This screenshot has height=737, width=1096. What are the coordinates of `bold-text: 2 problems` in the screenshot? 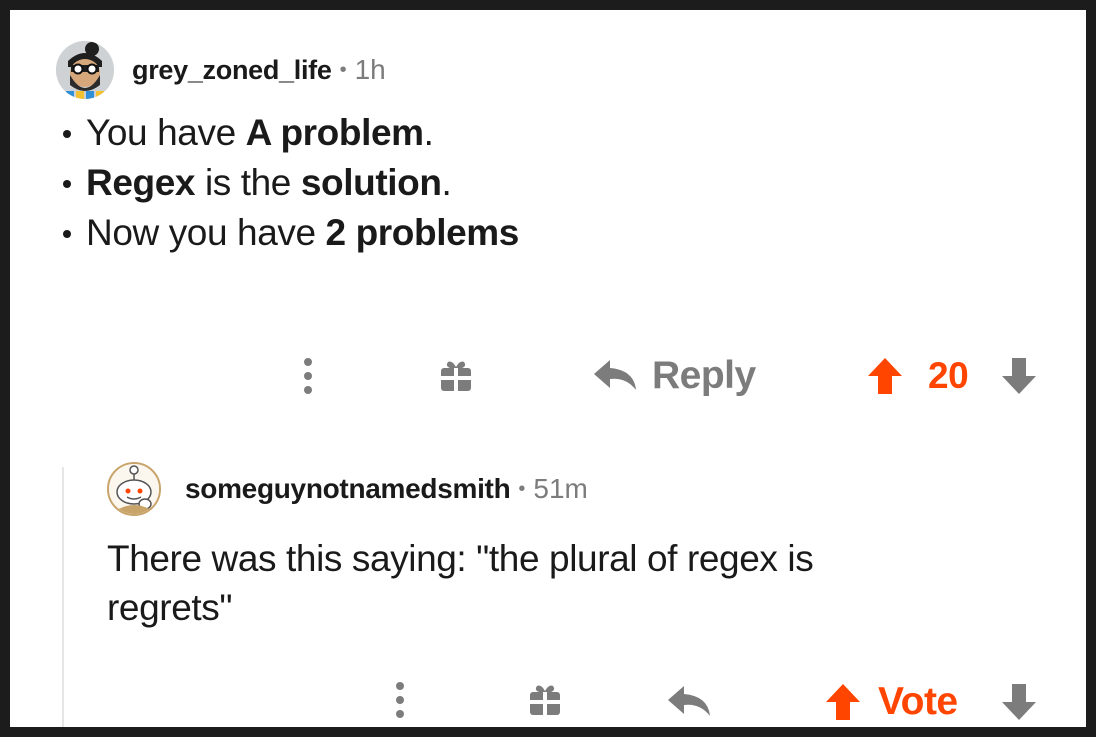 It's located at (422, 232).